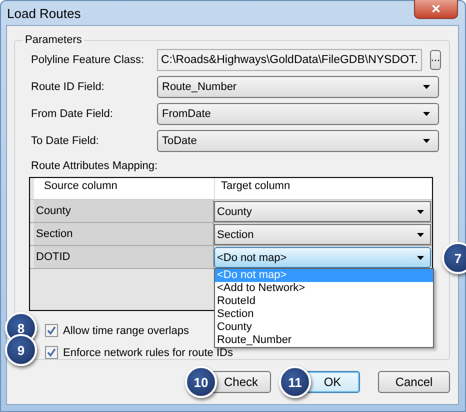 The width and height of the screenshot is (466, 412). What do you see at coordinates (322, 257) in the screenshot?
I see `target-dropdown: <Do not map>` at bounding box center [322, 257].